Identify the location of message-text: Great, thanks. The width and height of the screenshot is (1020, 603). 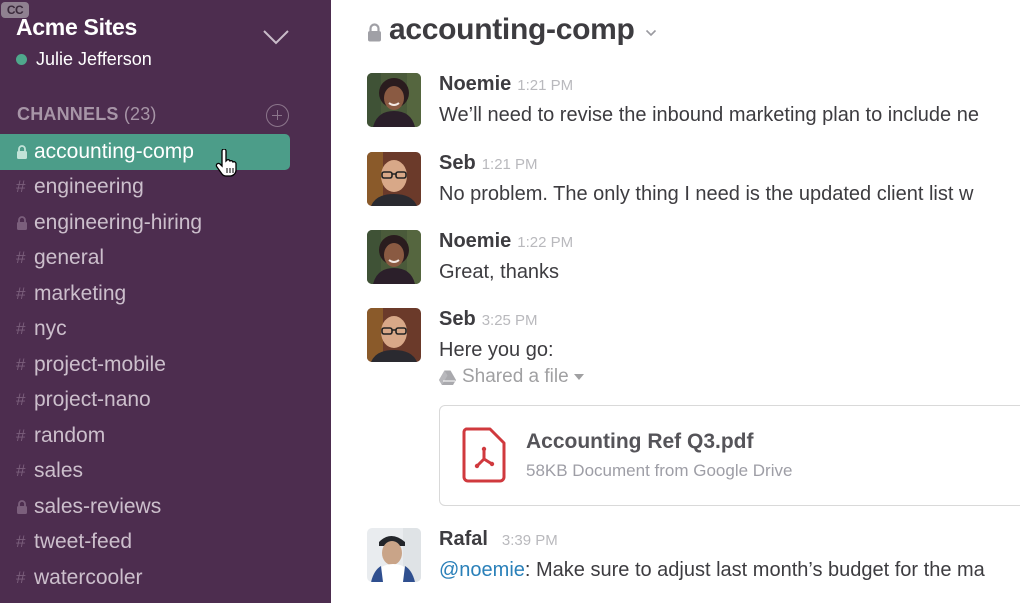
(499, 272).